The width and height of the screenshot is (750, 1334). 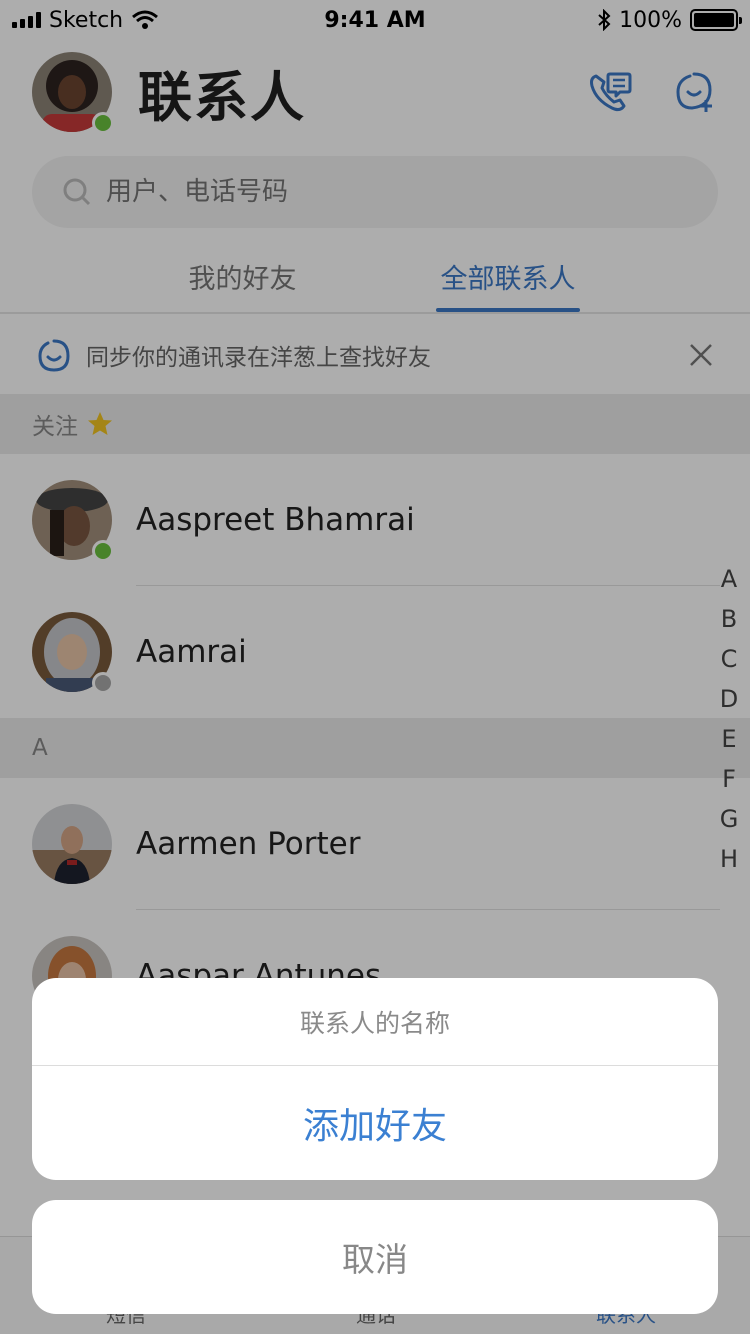 I want to click on action-sheet-cancel-group: 取消, so click(x=375, y=1257).